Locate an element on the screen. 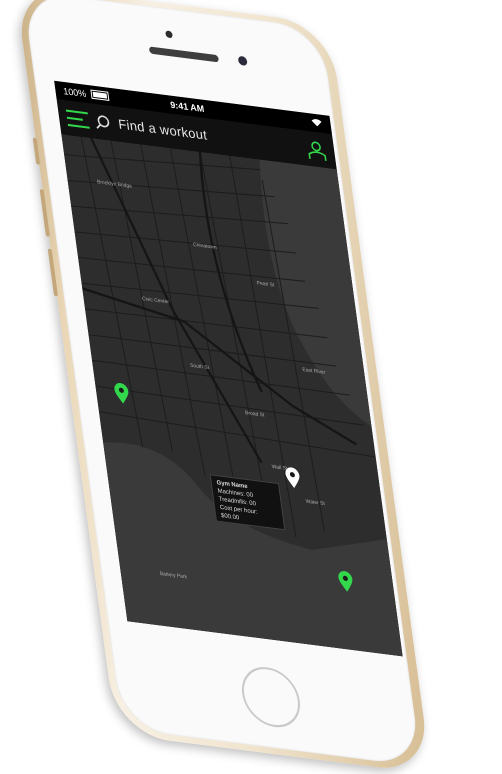 The image size is (502, 774). battery-percent: 100% is located at coordinates (74, 92).